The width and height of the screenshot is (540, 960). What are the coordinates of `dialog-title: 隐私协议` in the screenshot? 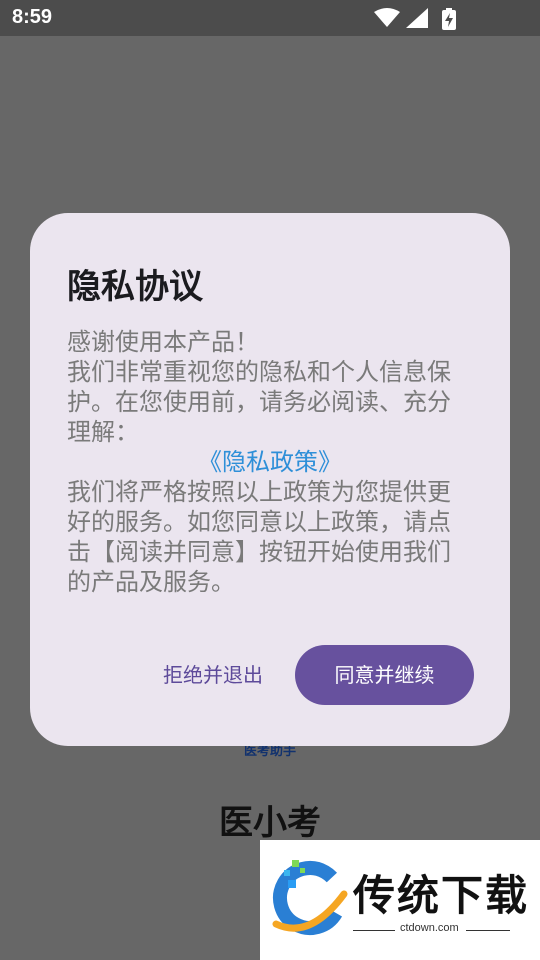 It's located at (135, 287).